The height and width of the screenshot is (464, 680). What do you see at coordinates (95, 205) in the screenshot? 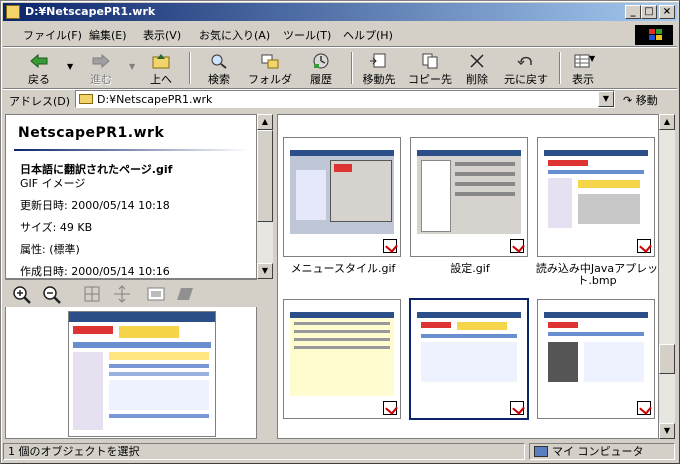
I see `modified-date: 更新日時: 2000/05/14 10:18` at bounding box center [95, 205].